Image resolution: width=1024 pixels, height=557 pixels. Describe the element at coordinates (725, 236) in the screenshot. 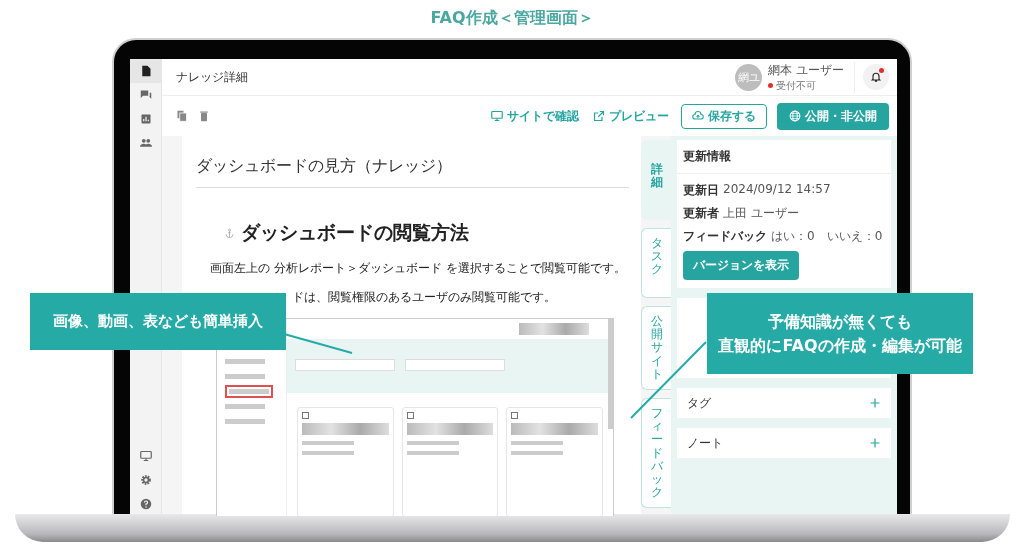

I see `field-label: フィードバック` at that location.